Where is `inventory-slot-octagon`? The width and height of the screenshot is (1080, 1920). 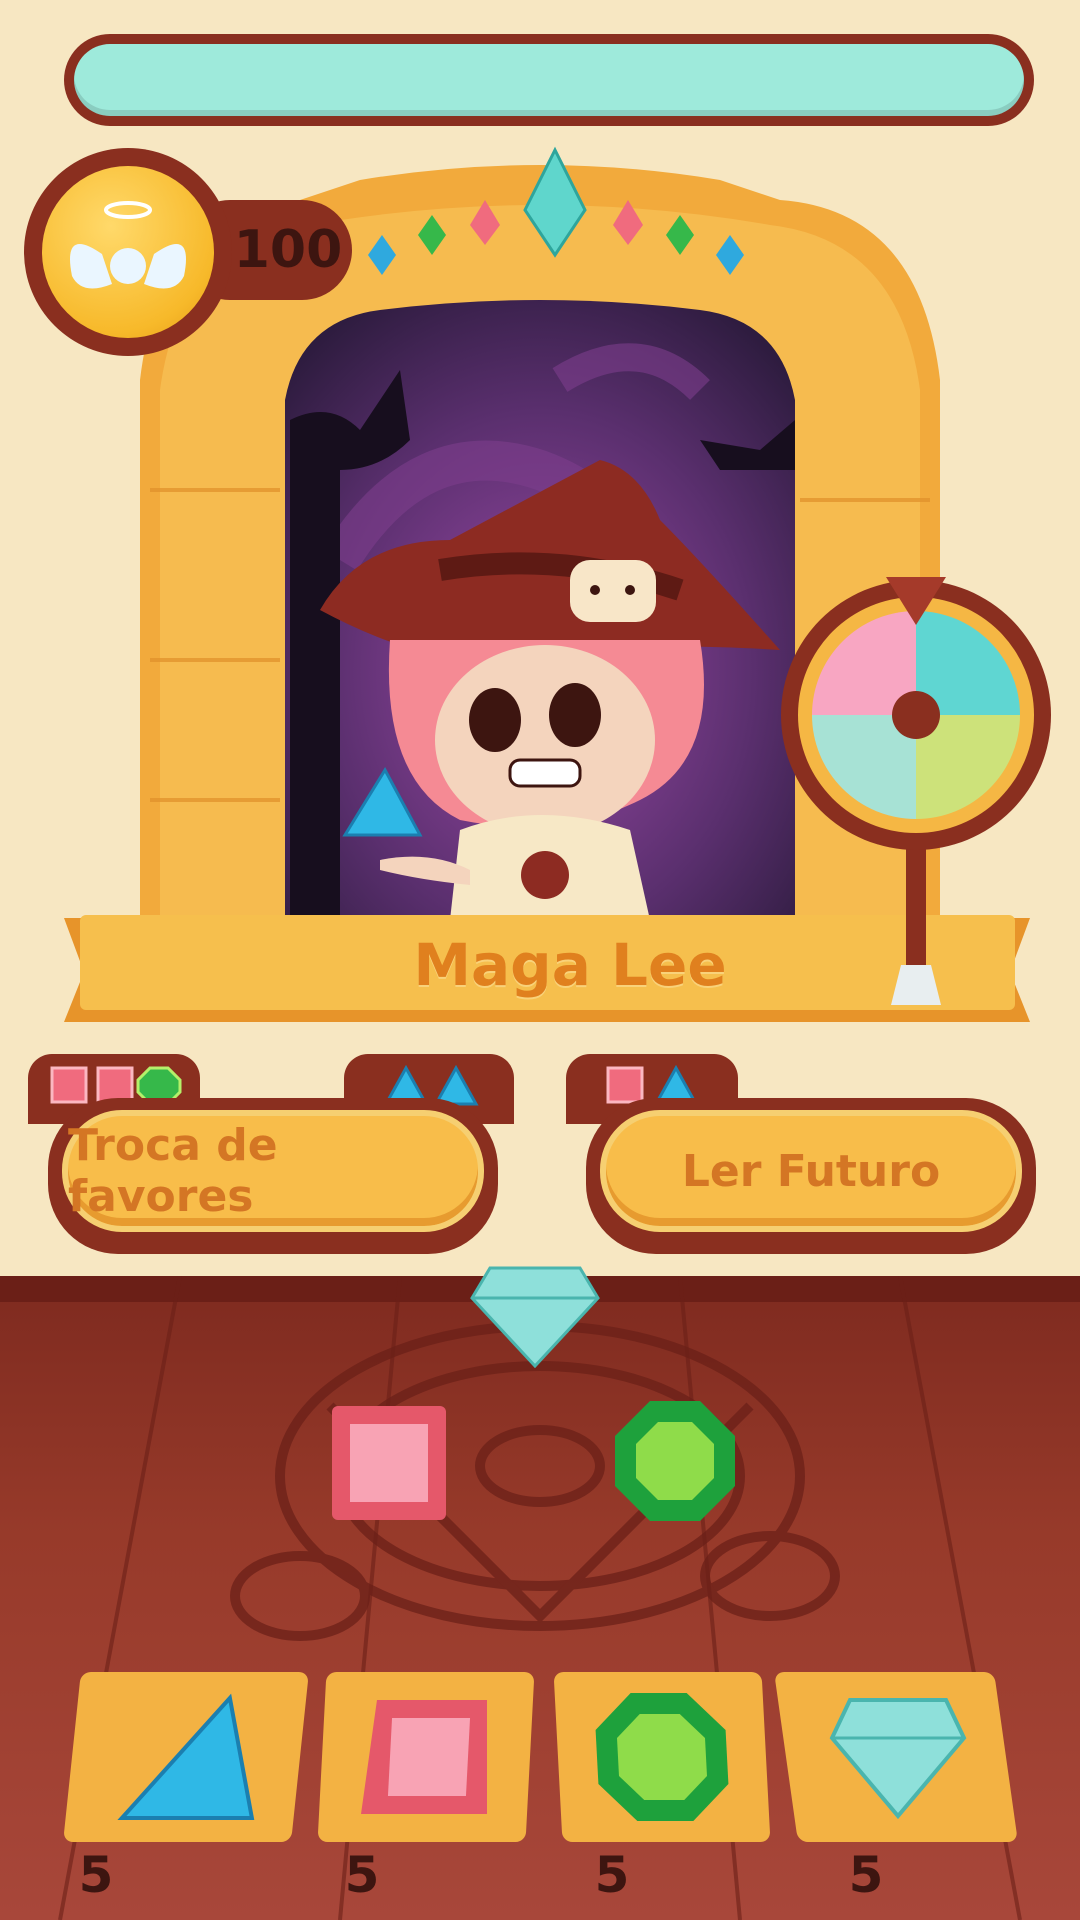
inventory-slot-octagon is located at coordinates (662, 1757).